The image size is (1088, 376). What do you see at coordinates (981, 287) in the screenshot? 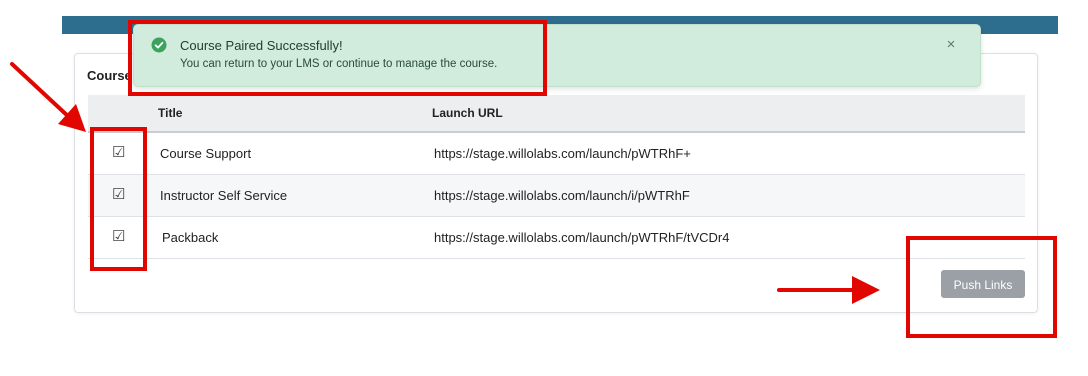
I see `annotation-box-push-button` at bounding box center [981, 287].